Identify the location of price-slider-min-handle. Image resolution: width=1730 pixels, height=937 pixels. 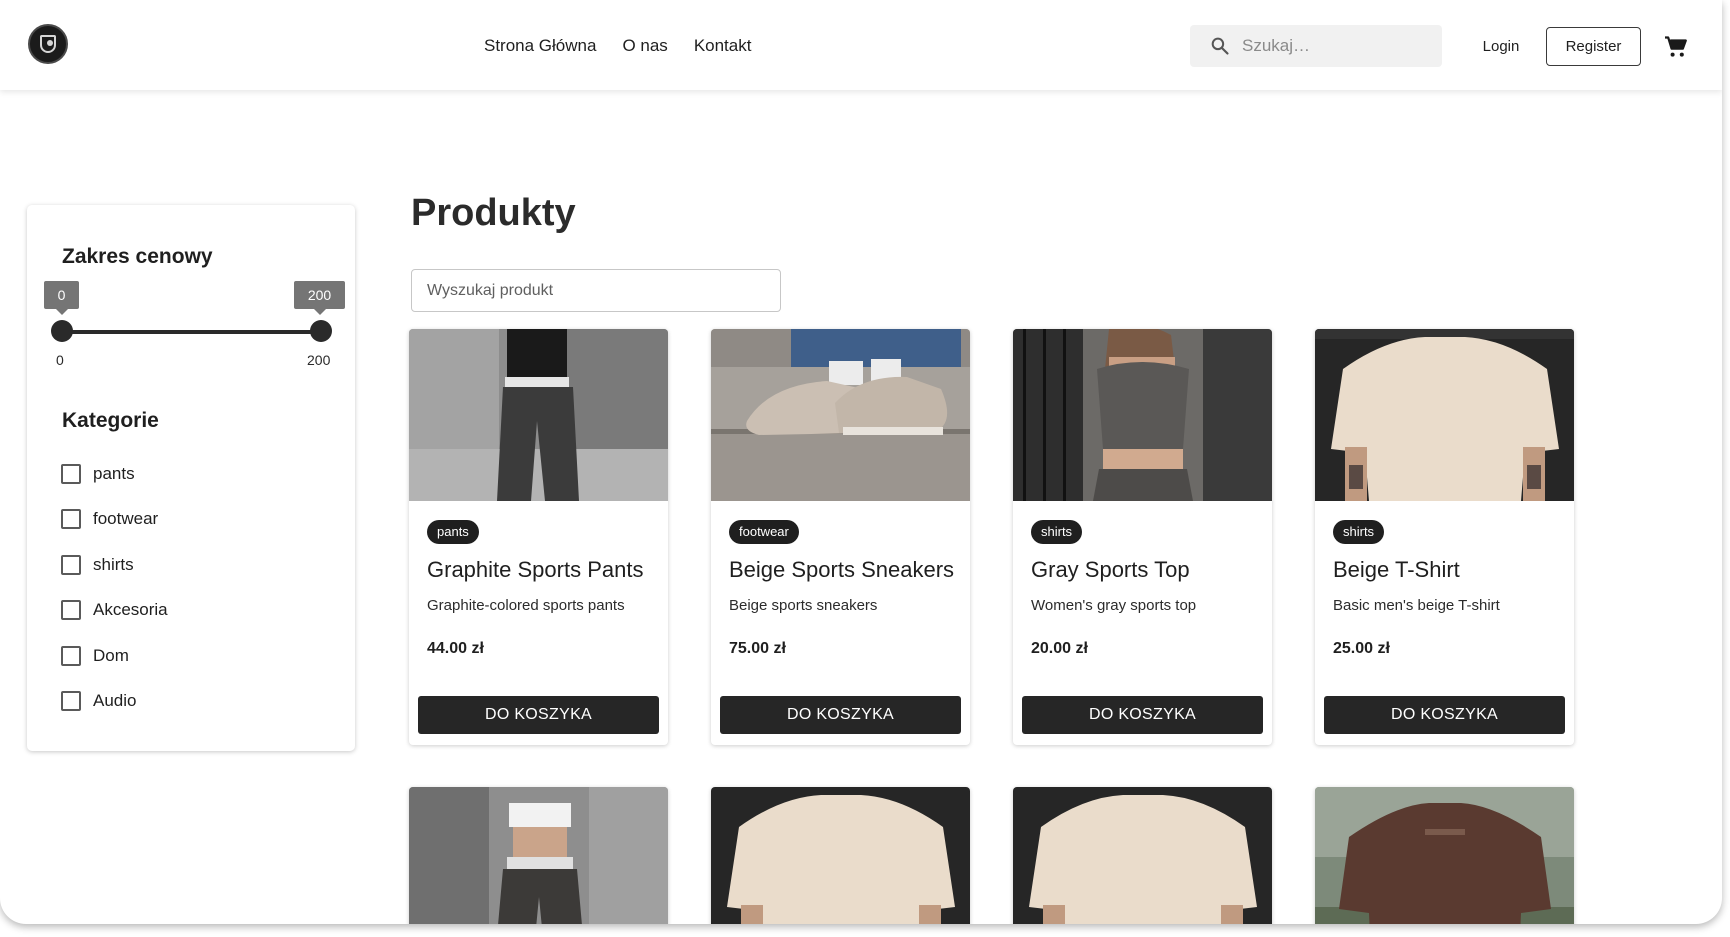
(62, 331).